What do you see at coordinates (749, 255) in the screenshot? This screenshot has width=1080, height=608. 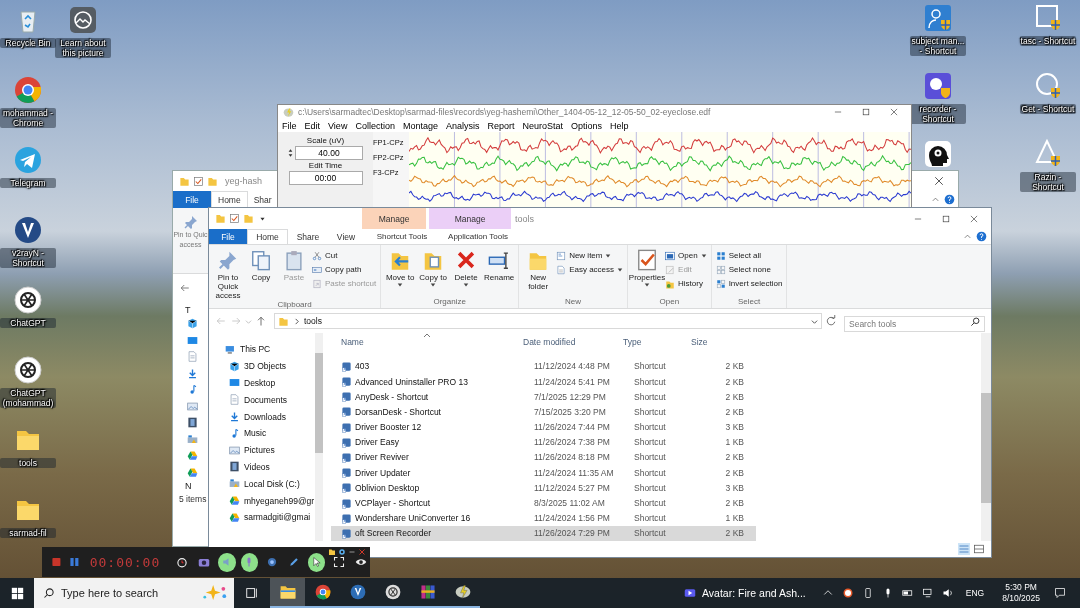 I see `ribbon-button: Select all` at bounding box center [749, 255].